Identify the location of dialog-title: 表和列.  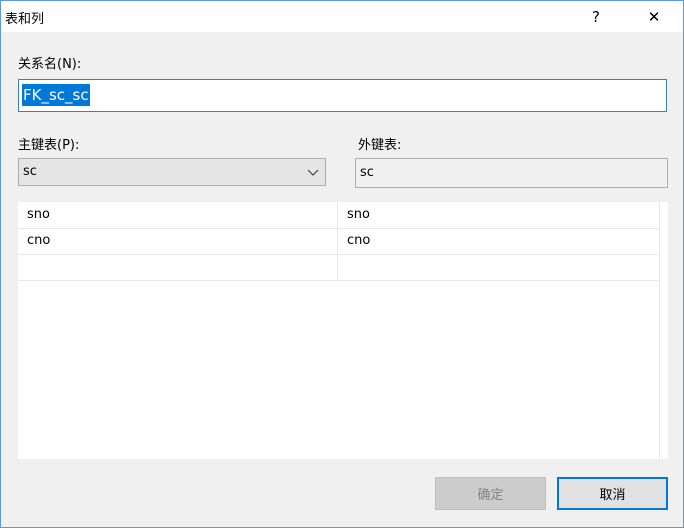
(25, 19).